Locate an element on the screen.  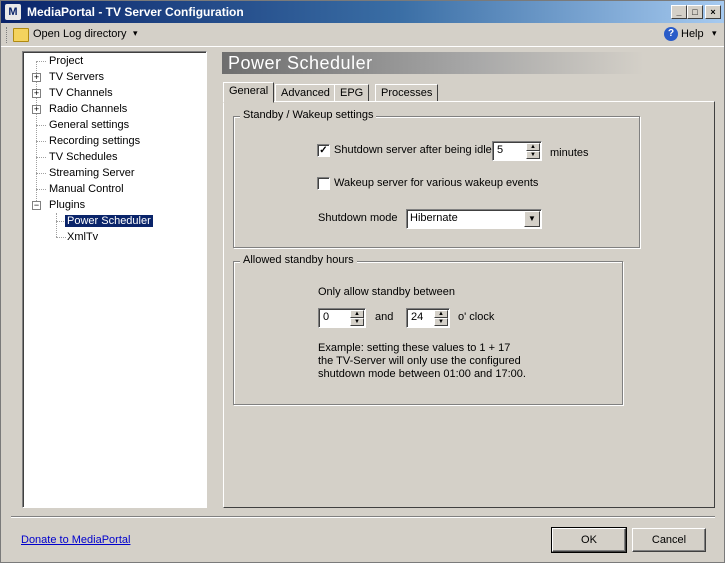
wakeup-checkbox is located at coordinates (323, 183).